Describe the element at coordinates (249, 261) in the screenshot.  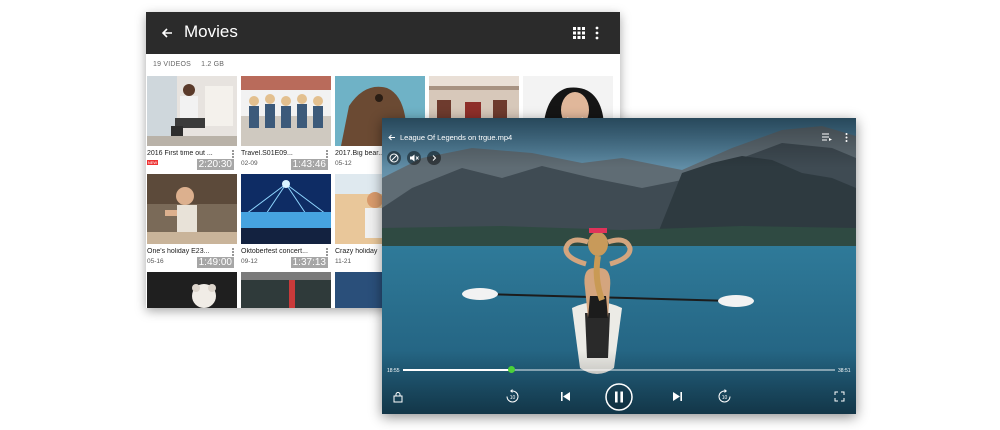
I see `video-date: 09-12` at that location.